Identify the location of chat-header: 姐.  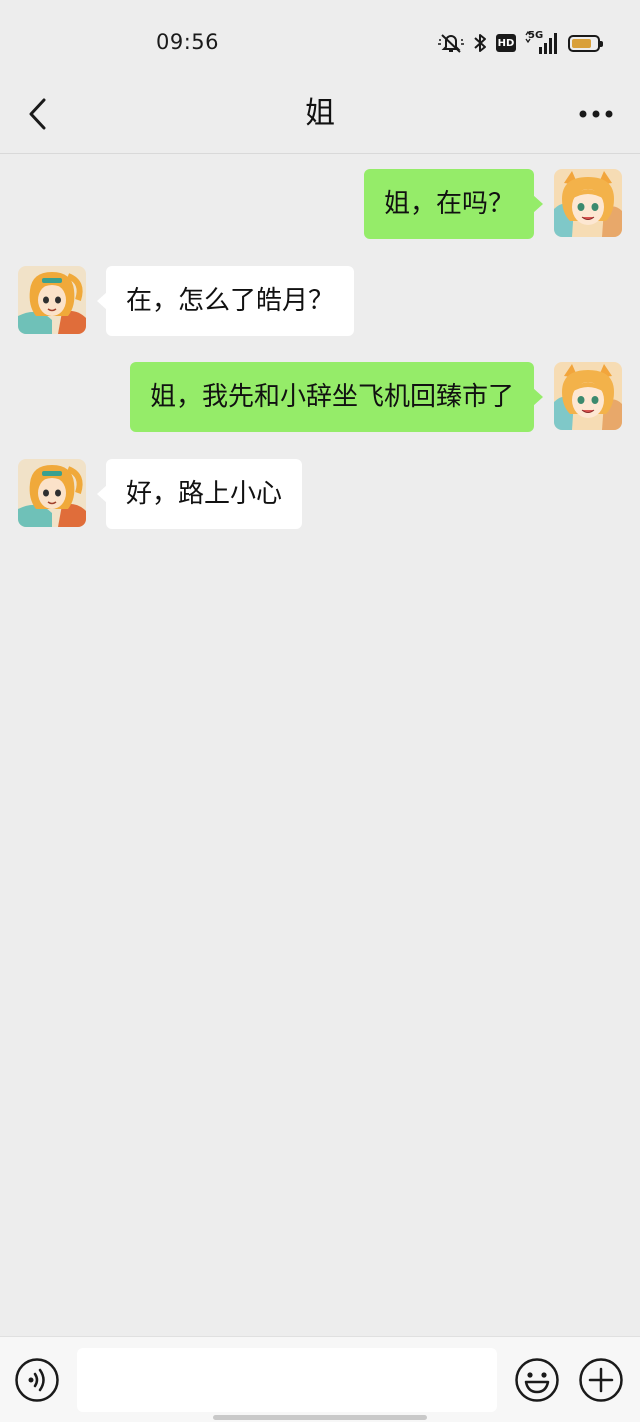
(320, 119).